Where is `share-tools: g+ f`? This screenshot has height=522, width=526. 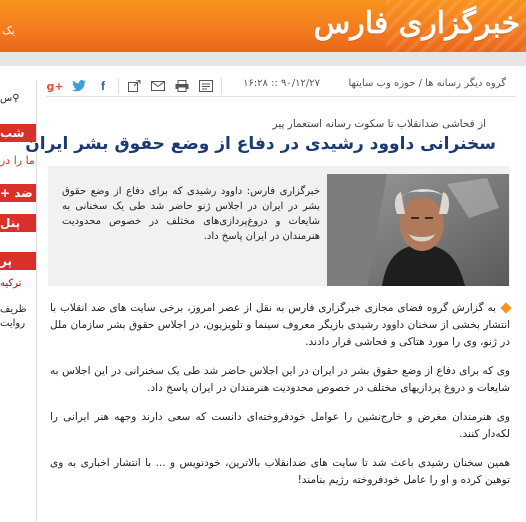
share-tools: g+ f is located at coordinates (134, 86).